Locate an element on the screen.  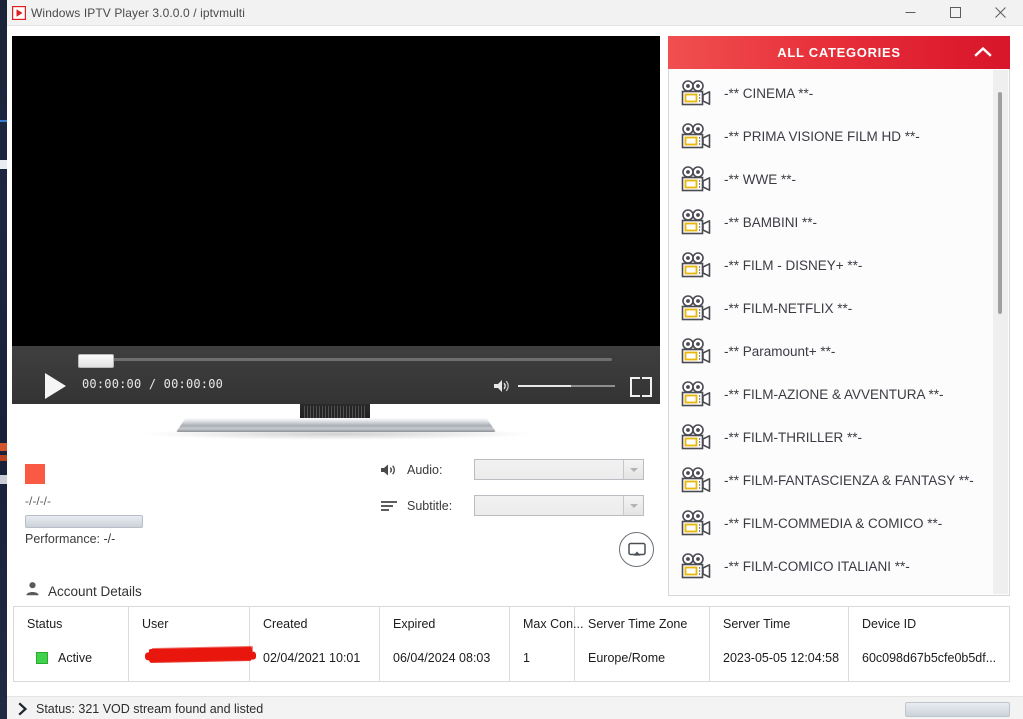
audio-select is located at coordinates (559, 469).